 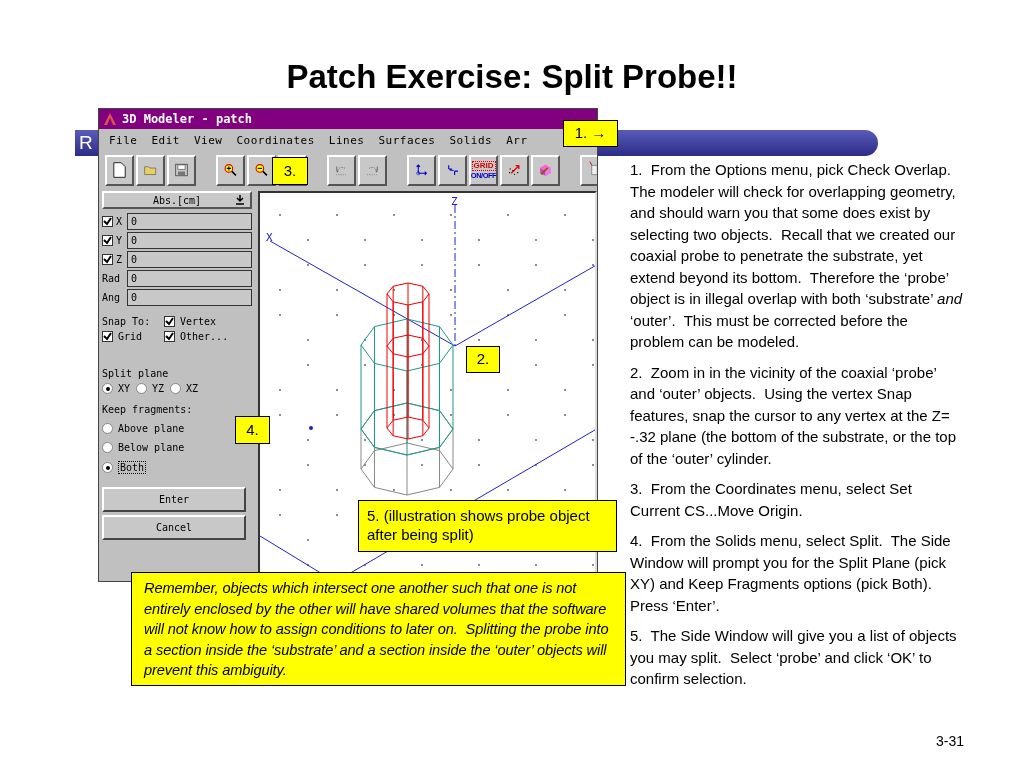 What do you see at coordinates (791, 573) in the screenshot?
I see `step-text: 4. From the Solids menu, select Split. The Side Window will prompt you for the Split Plane (pick XY) and Keep Fragments options (pick Both). Press ‘Enter’.` at bounding box center [791, 573].